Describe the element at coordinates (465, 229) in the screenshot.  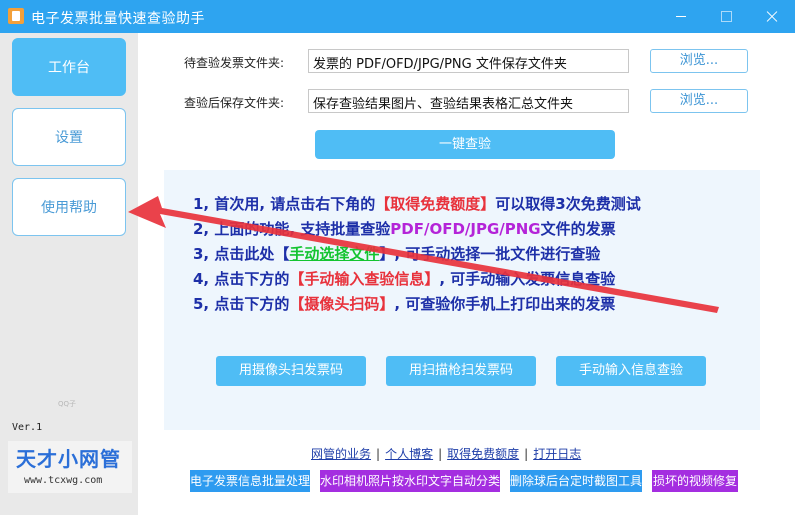
I see `help-line-2-part-2: PDF/OFD/JPG/PNG` at that location.